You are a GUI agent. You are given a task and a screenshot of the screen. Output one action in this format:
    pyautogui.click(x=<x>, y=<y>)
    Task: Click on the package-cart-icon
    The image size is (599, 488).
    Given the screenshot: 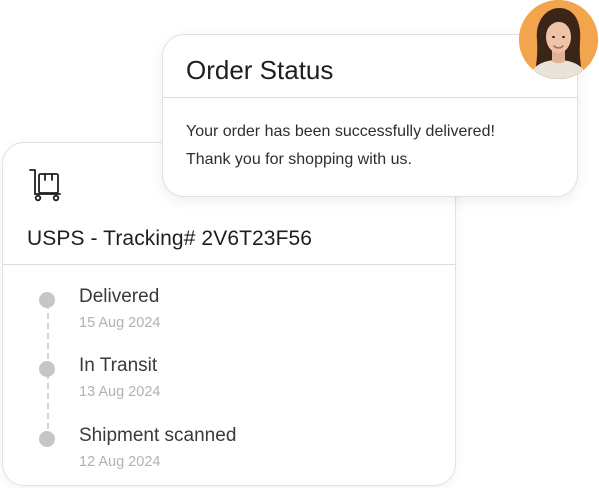 What is the action you would take?
    pyautogui.click(x=45, y=185)
    